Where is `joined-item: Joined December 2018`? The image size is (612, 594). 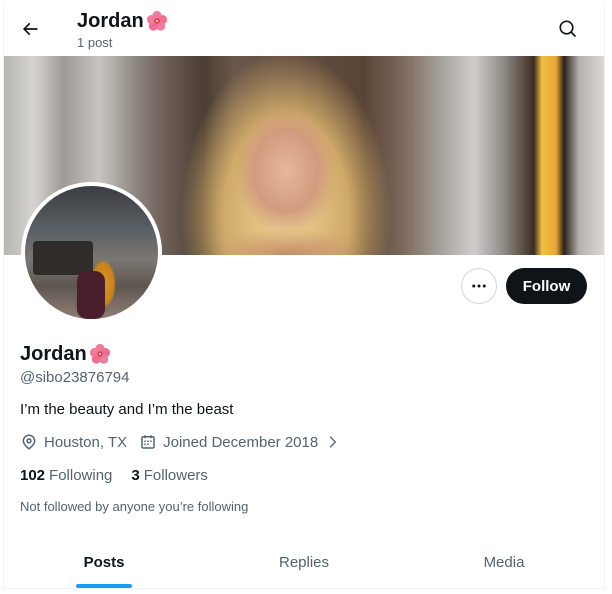
joined-item: Joined December 2018 is located at coordinates (239, 442).